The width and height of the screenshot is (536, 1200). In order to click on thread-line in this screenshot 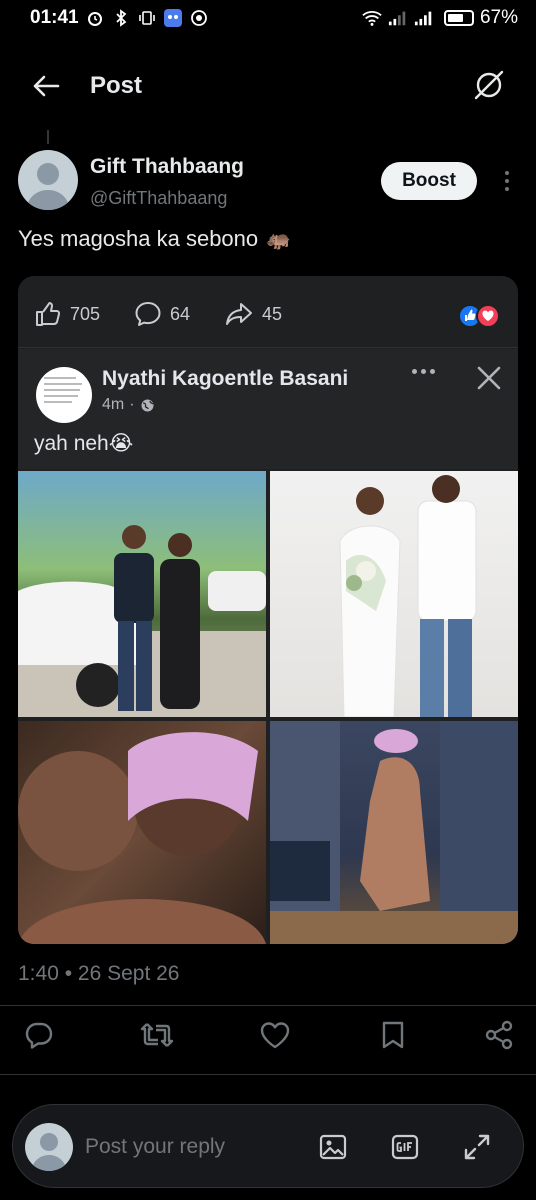, I will do `click(48, 137)`.